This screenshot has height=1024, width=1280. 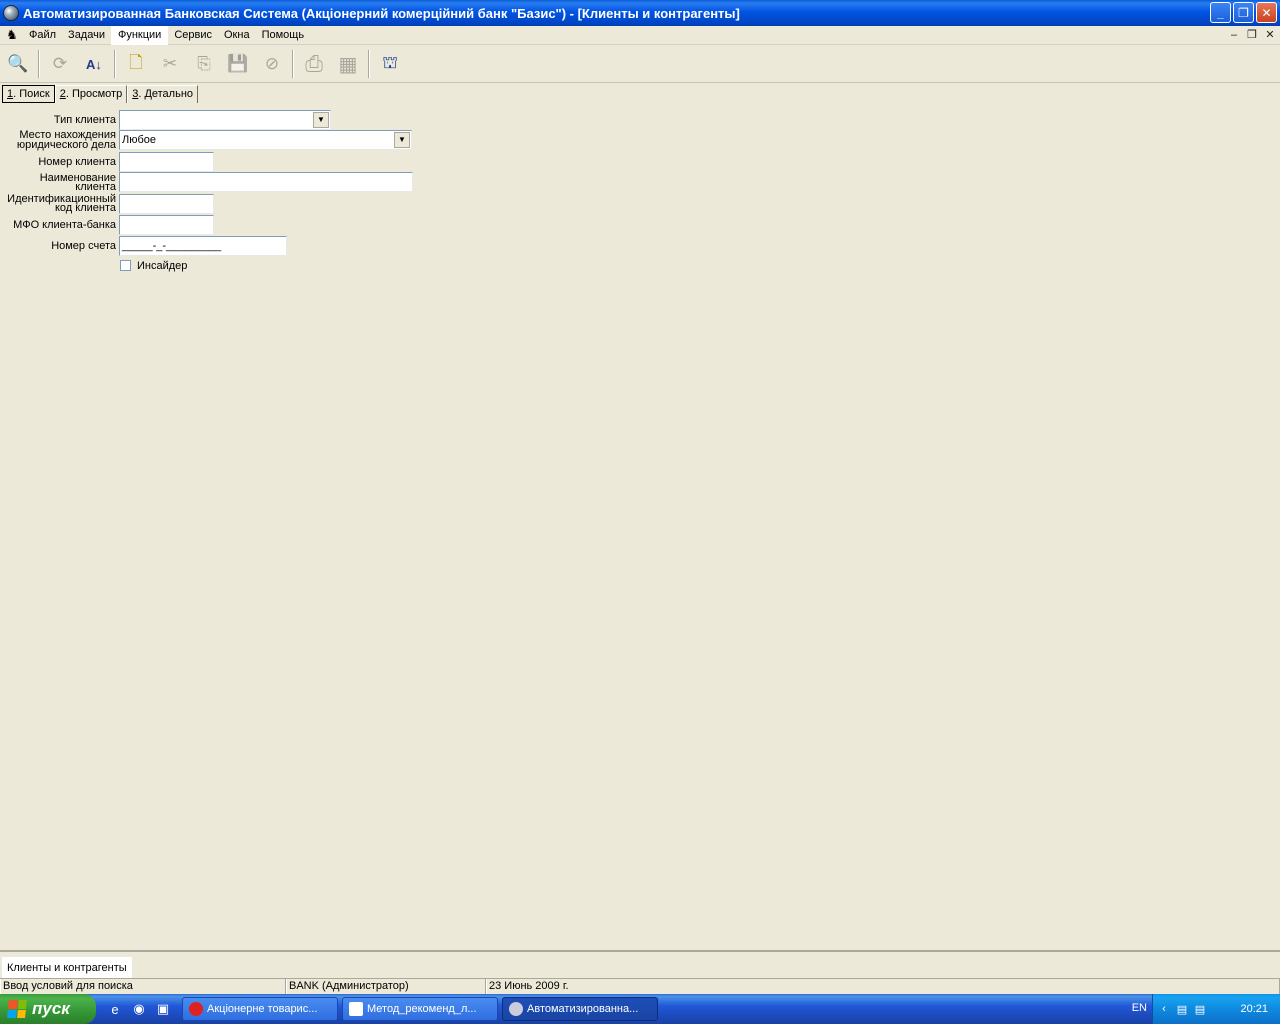 What do you see at coordinates (265, 140) in the screenshot?
I see `legal-location-combo: Любое ▼` at bounding box center [265, 140].